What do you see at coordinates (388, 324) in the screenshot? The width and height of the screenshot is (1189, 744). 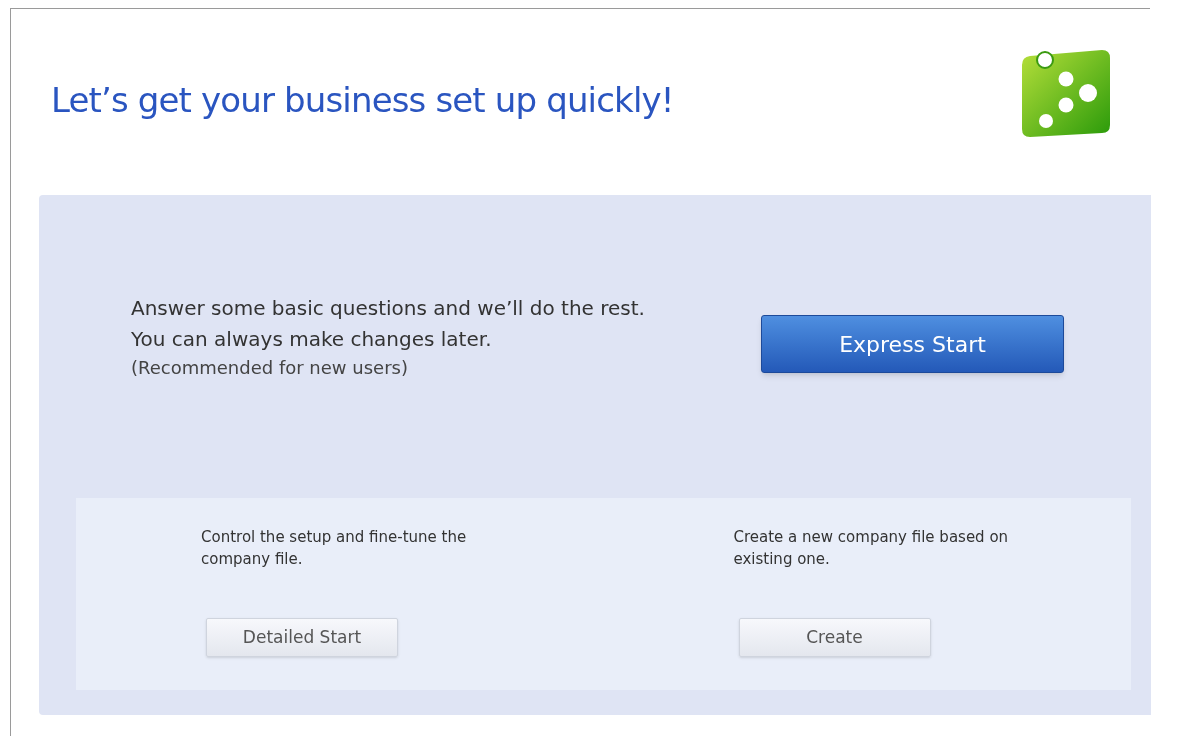 I see `express-description: Answer some basic questions and we’ll do the rest. You can always make changes later.` at bounding box center [388, 324].